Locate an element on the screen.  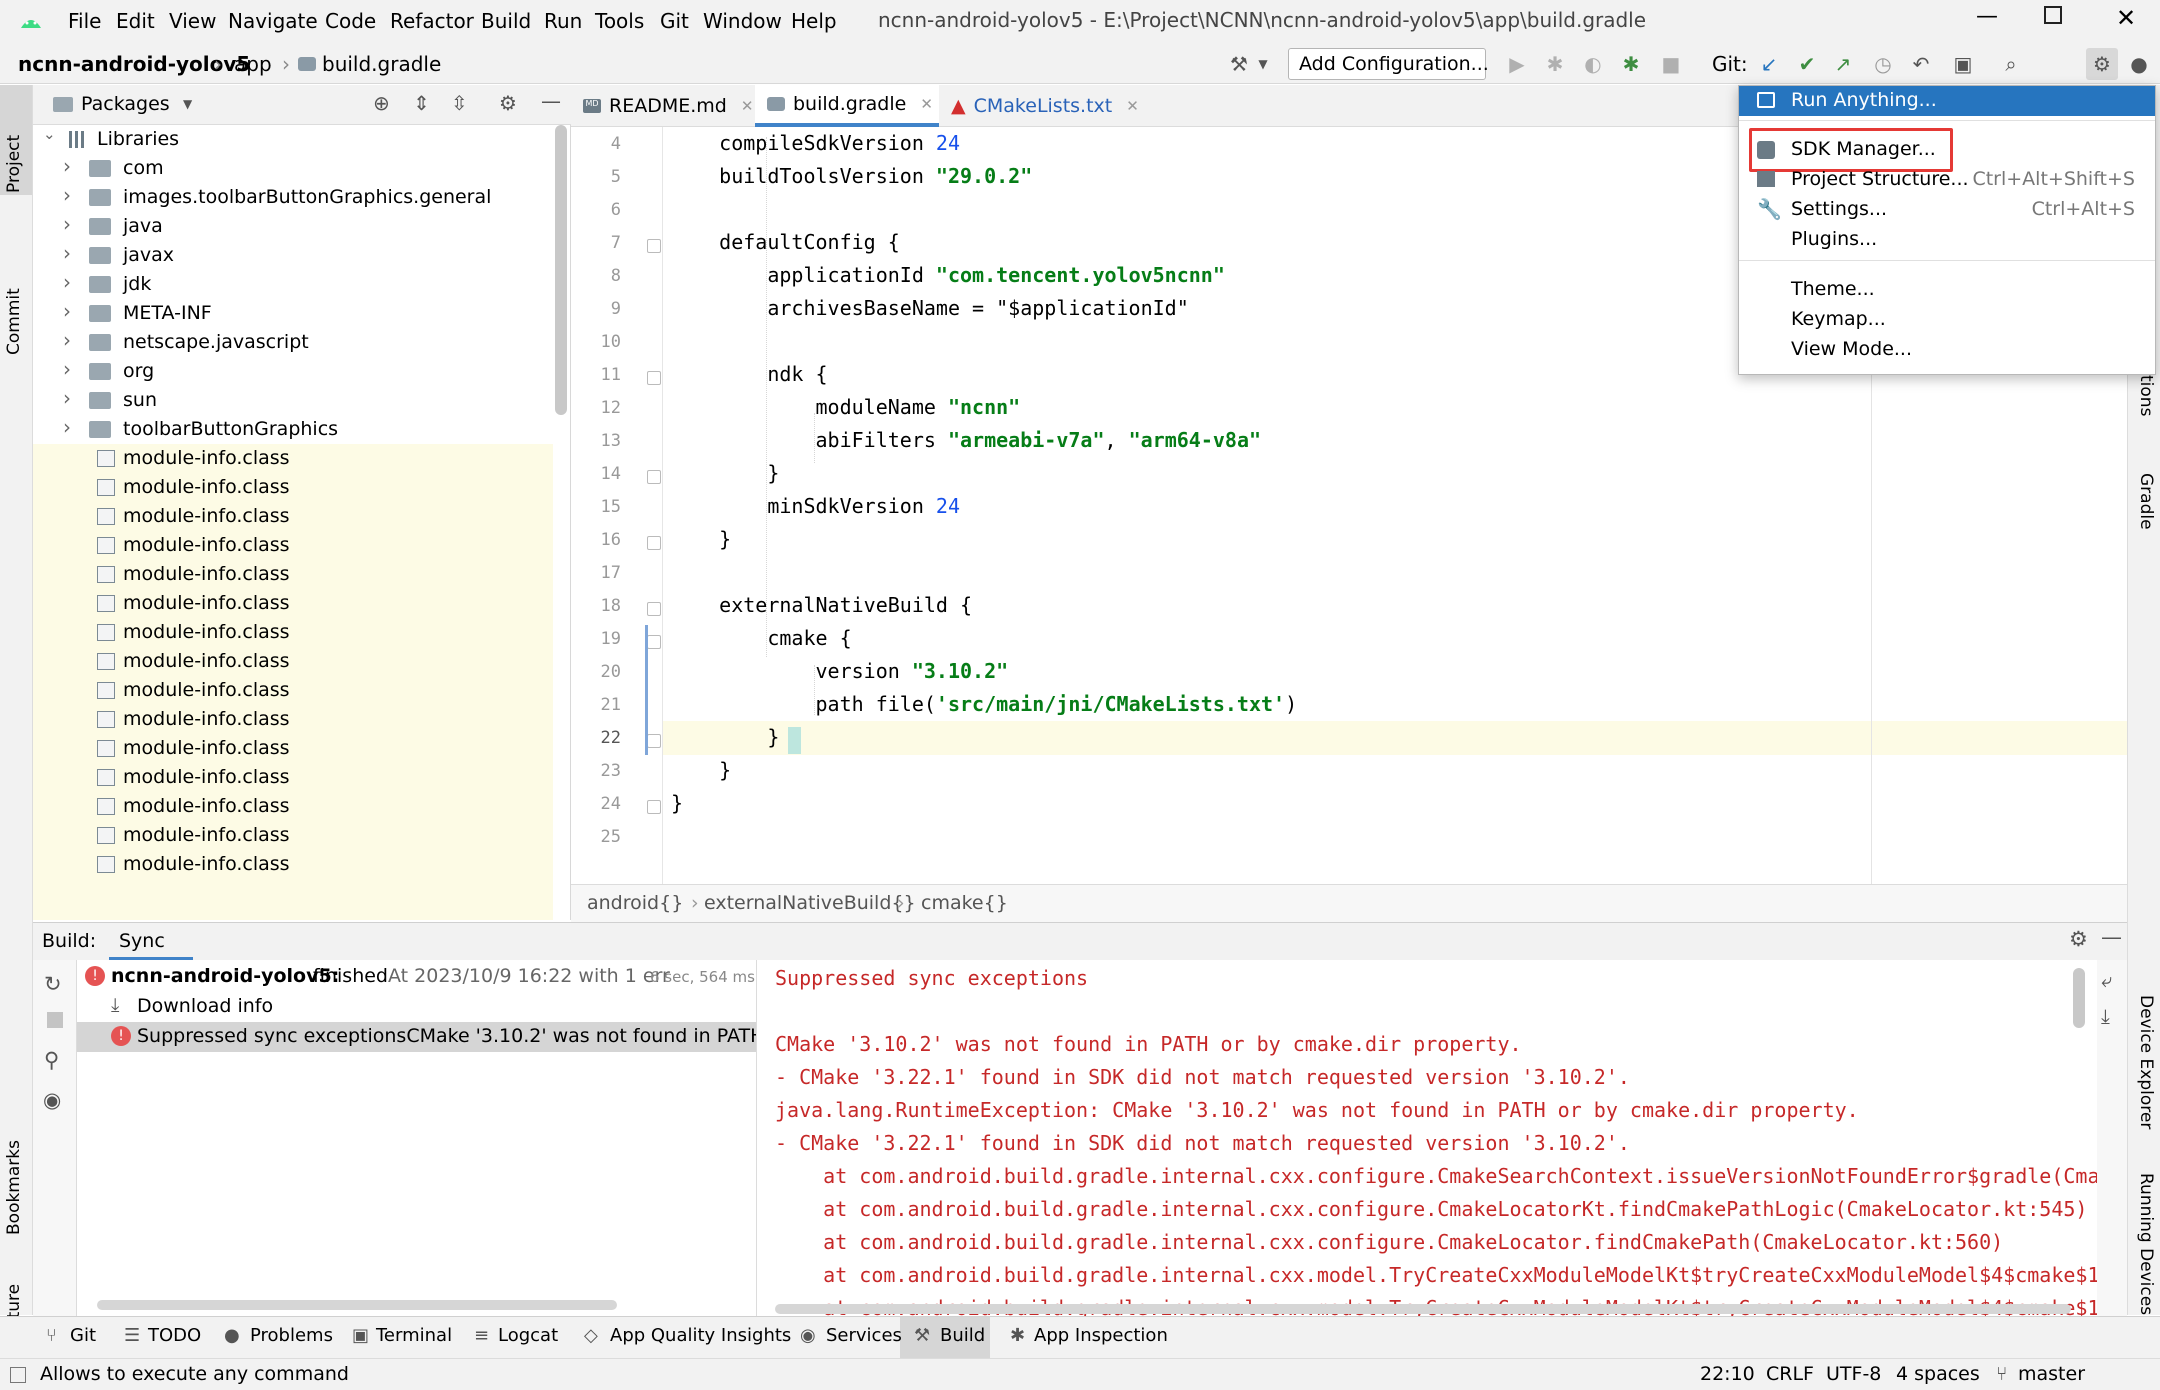
scroll-to-end-icon: ⤓ is located at coordinates (2105, 1016).